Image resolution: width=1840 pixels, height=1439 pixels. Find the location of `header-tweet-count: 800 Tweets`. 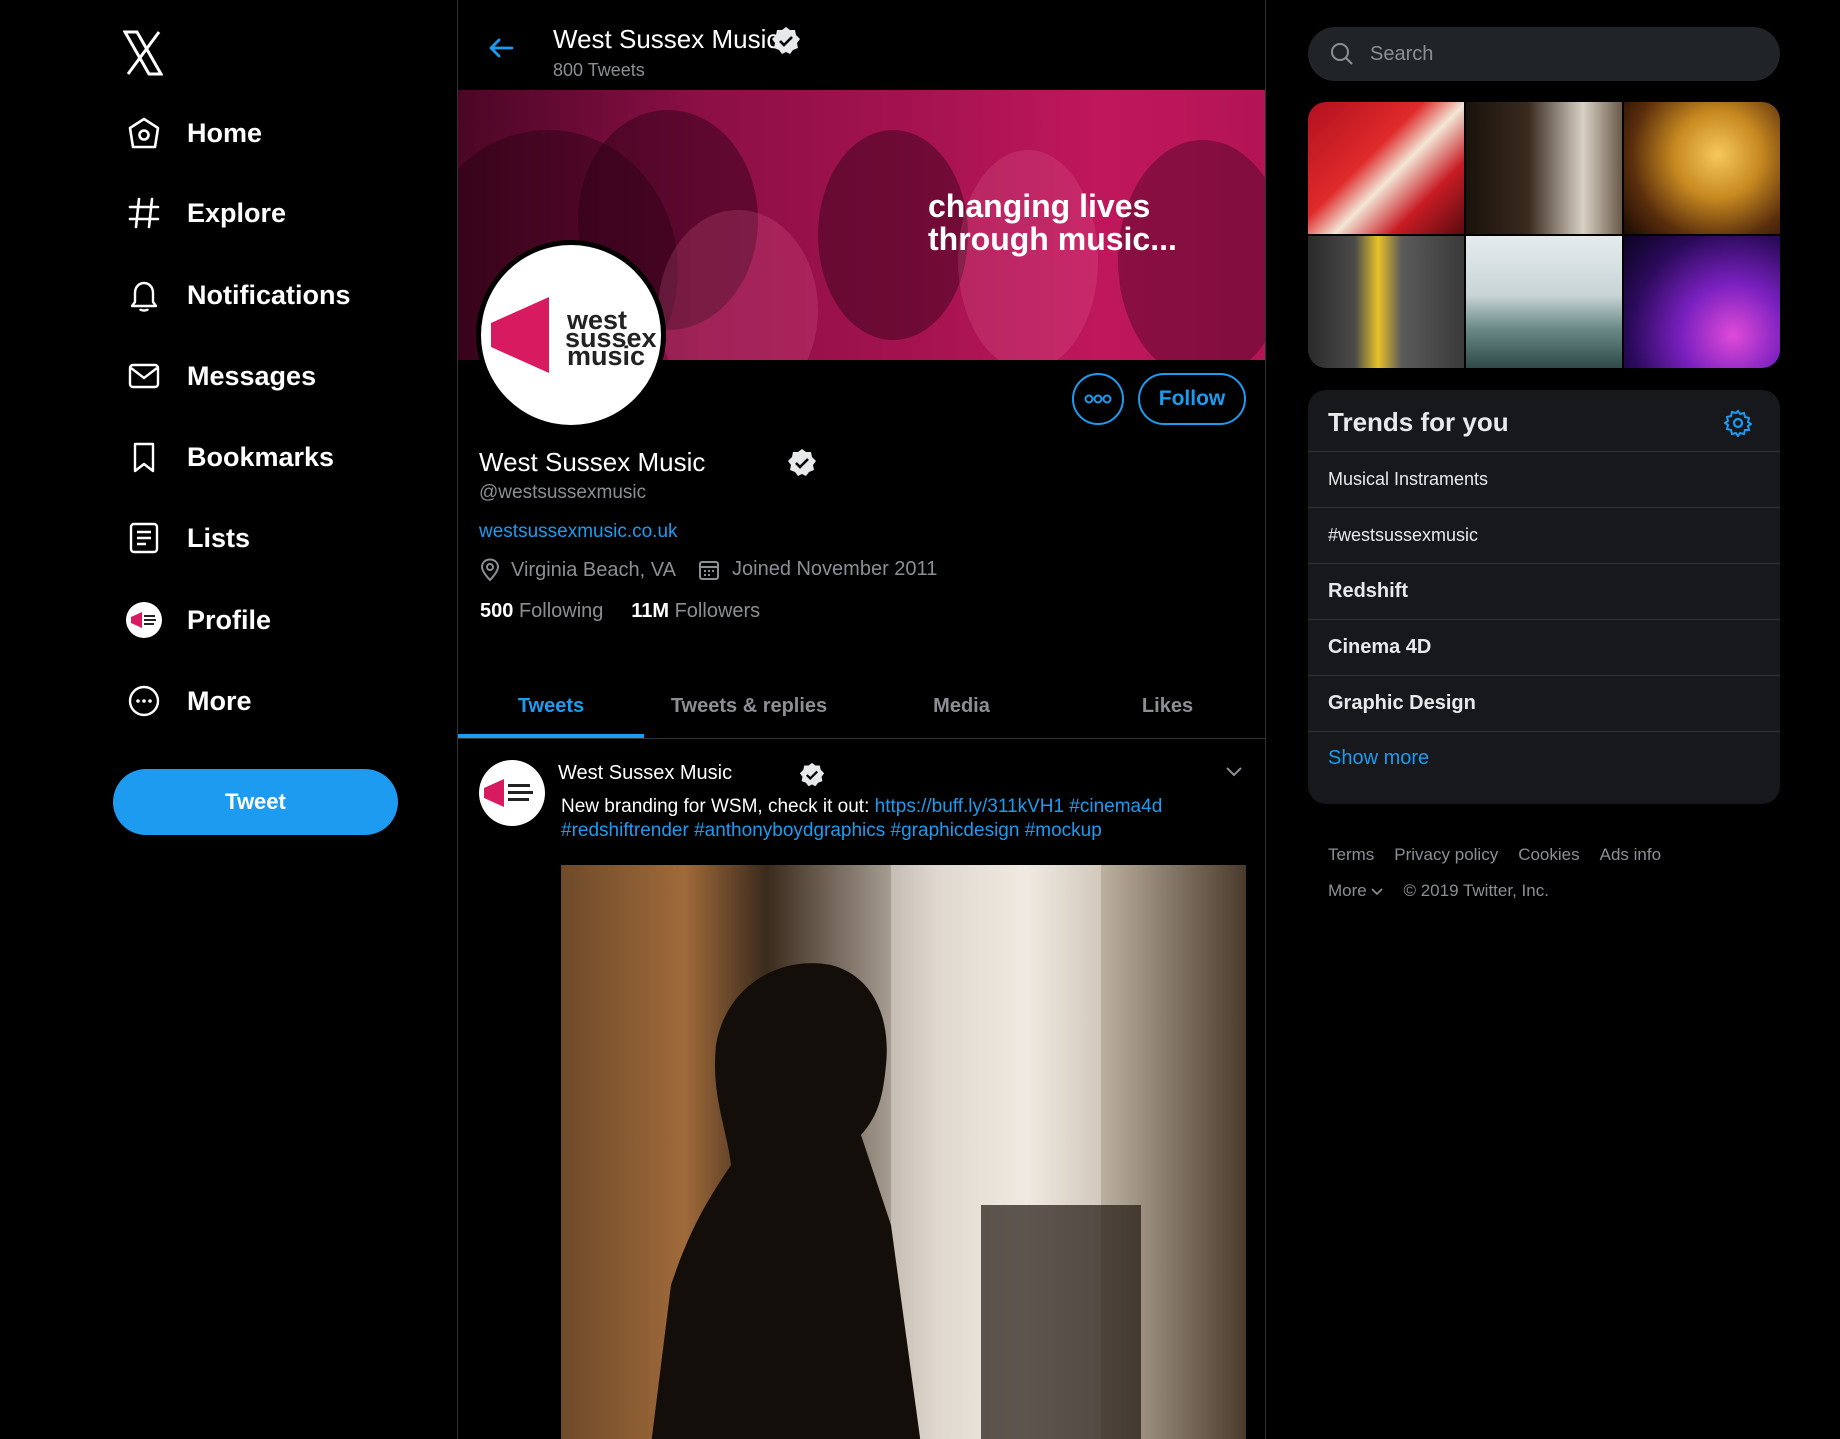

header-tweet-count: 800 Tweets is located at coordinates (599, 70).